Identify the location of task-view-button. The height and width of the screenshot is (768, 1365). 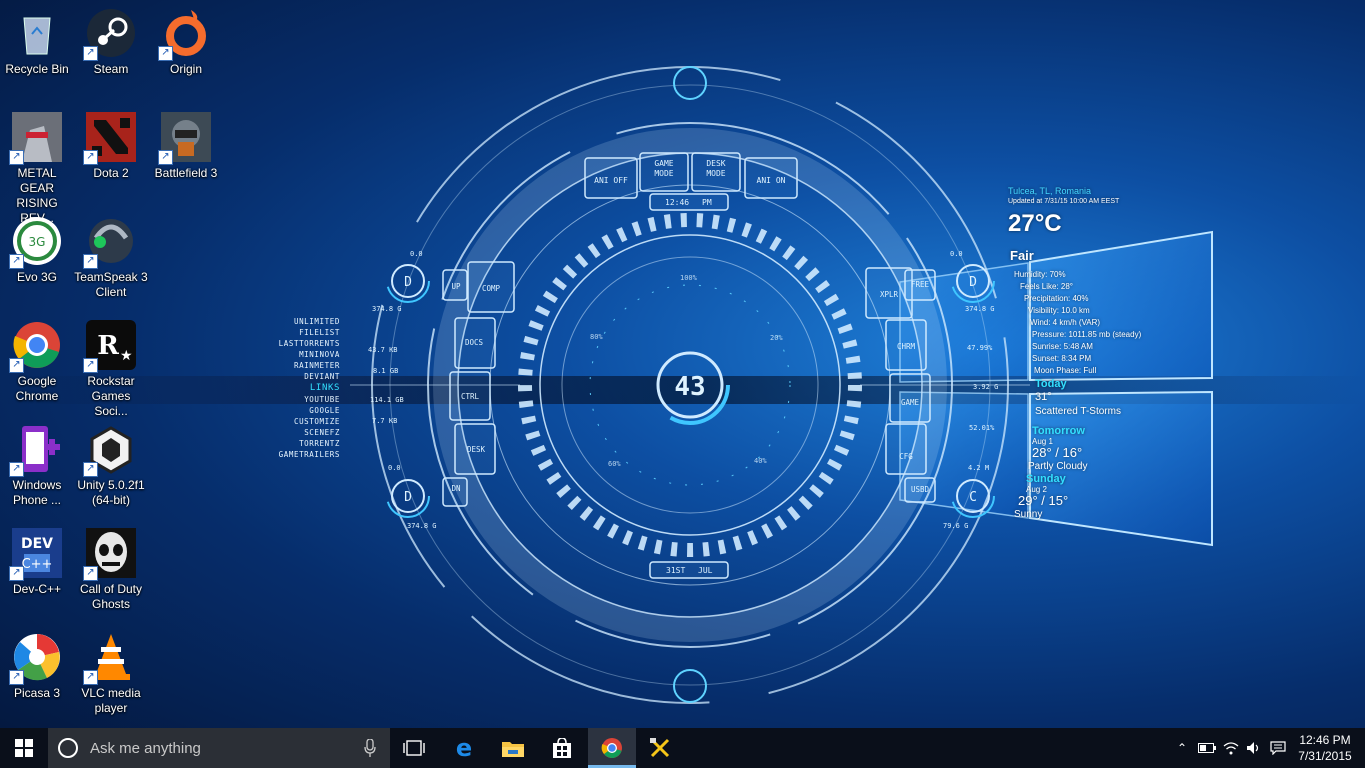
(414, 748).